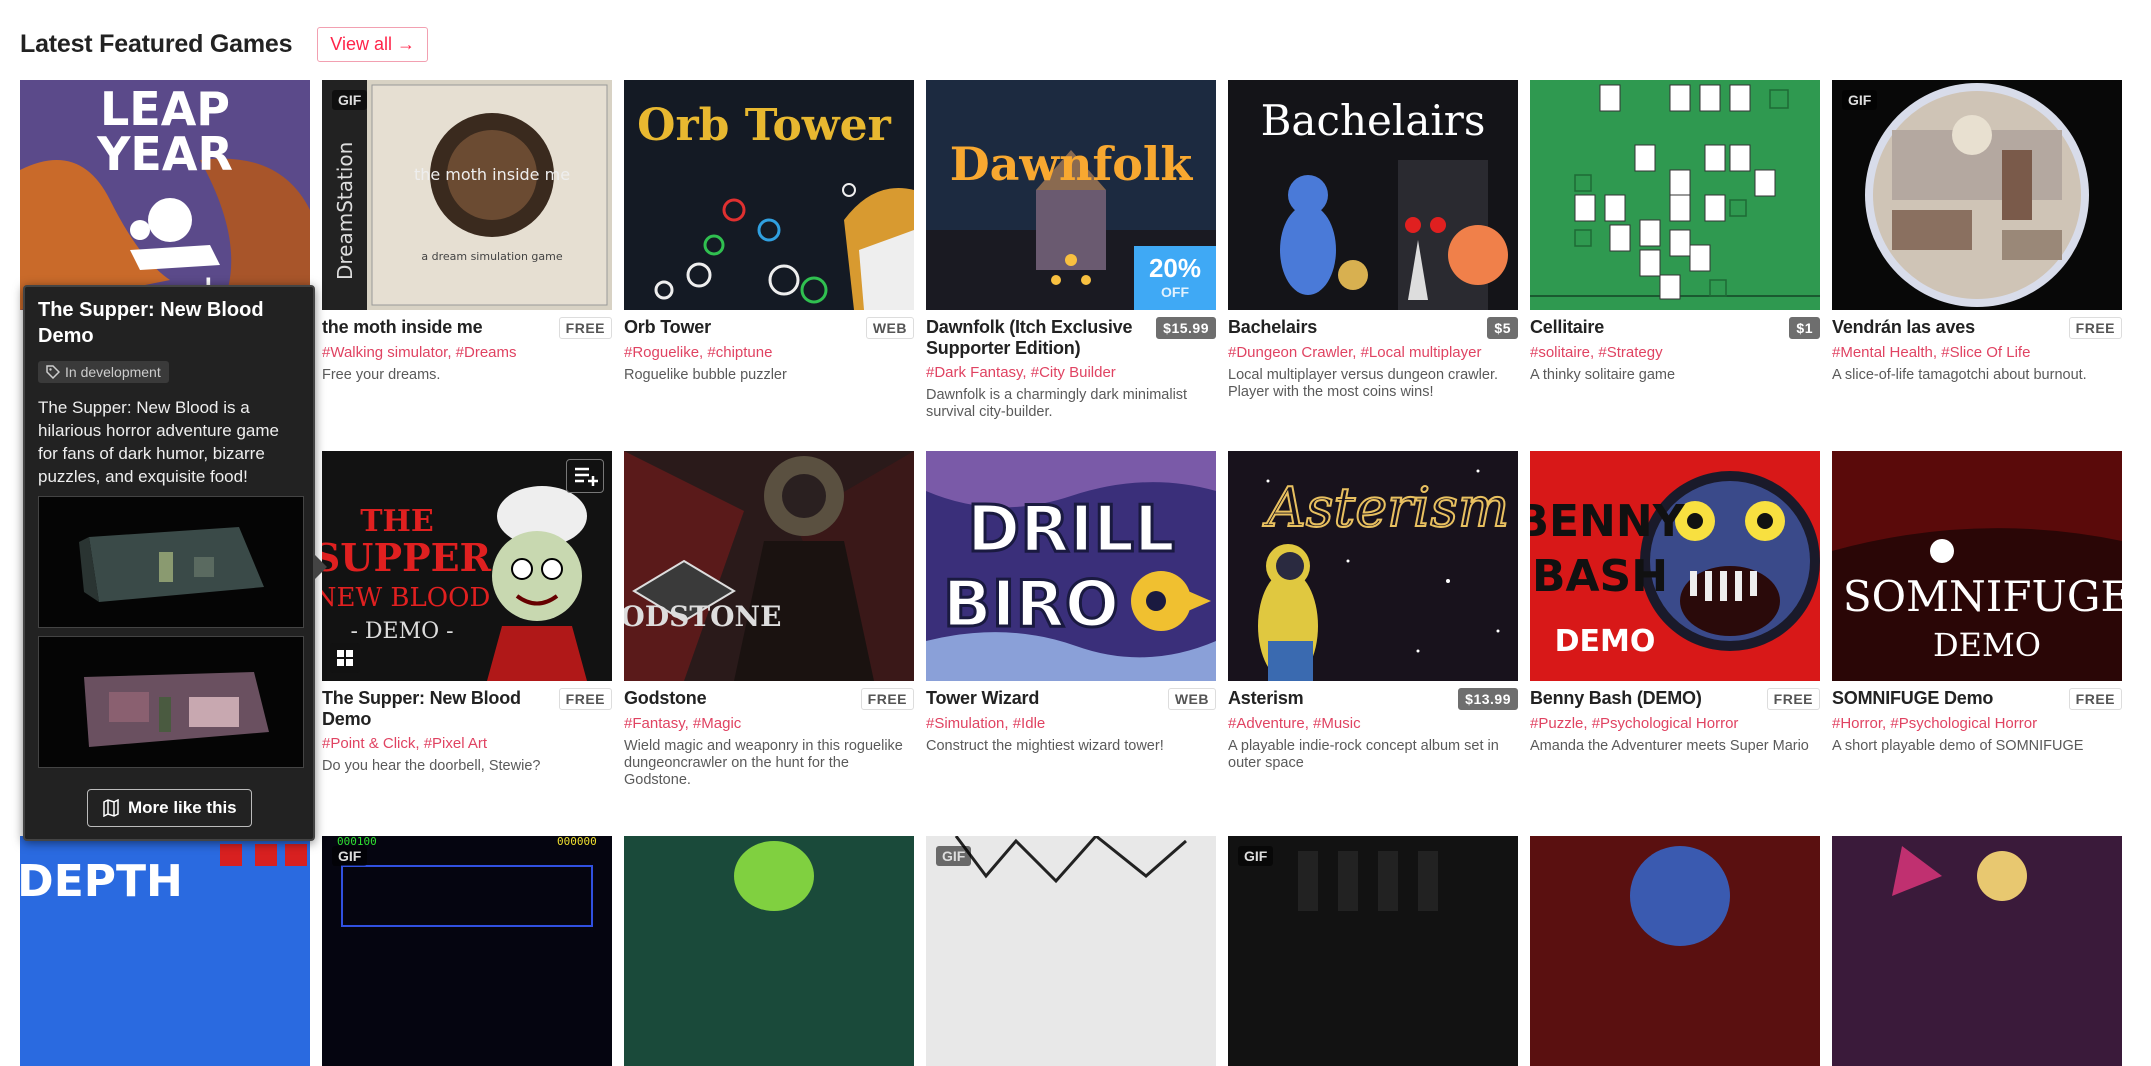  Describe the element at coordinates (1191, 699) in the screenshot. I see `price-badge: WEB` at that location.